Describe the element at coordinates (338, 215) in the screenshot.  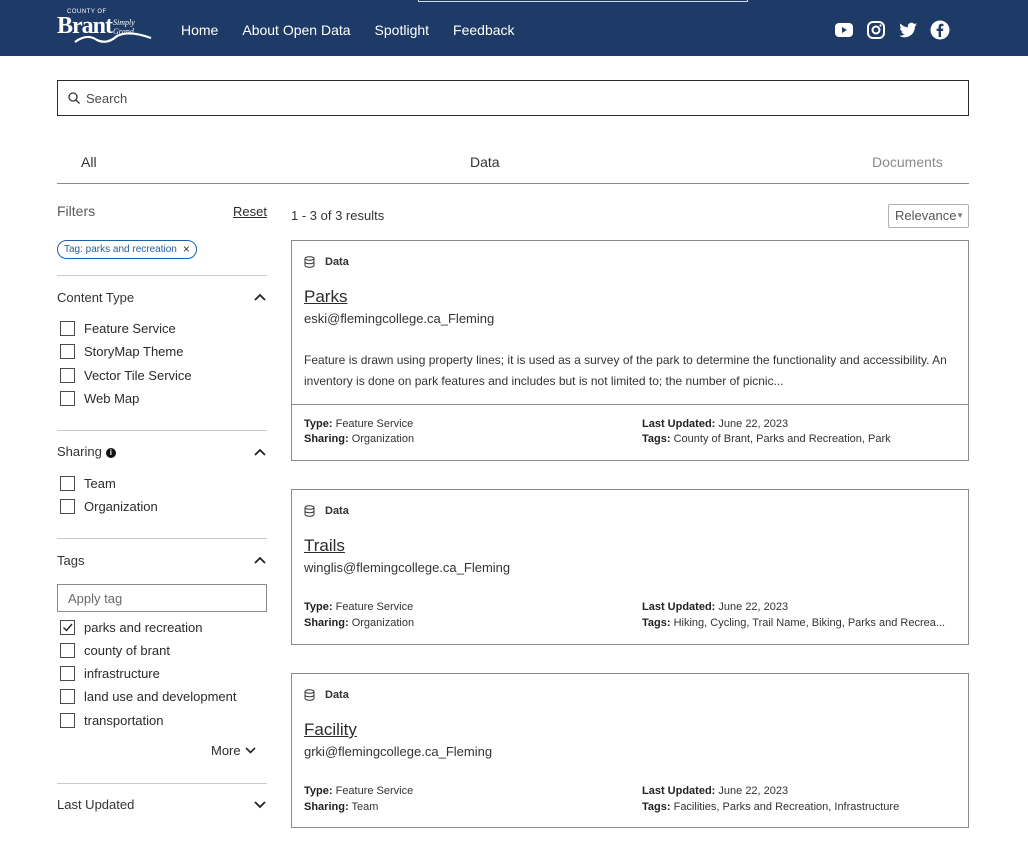
I see `results-count: 1 - 3 of 3 results` at that location.